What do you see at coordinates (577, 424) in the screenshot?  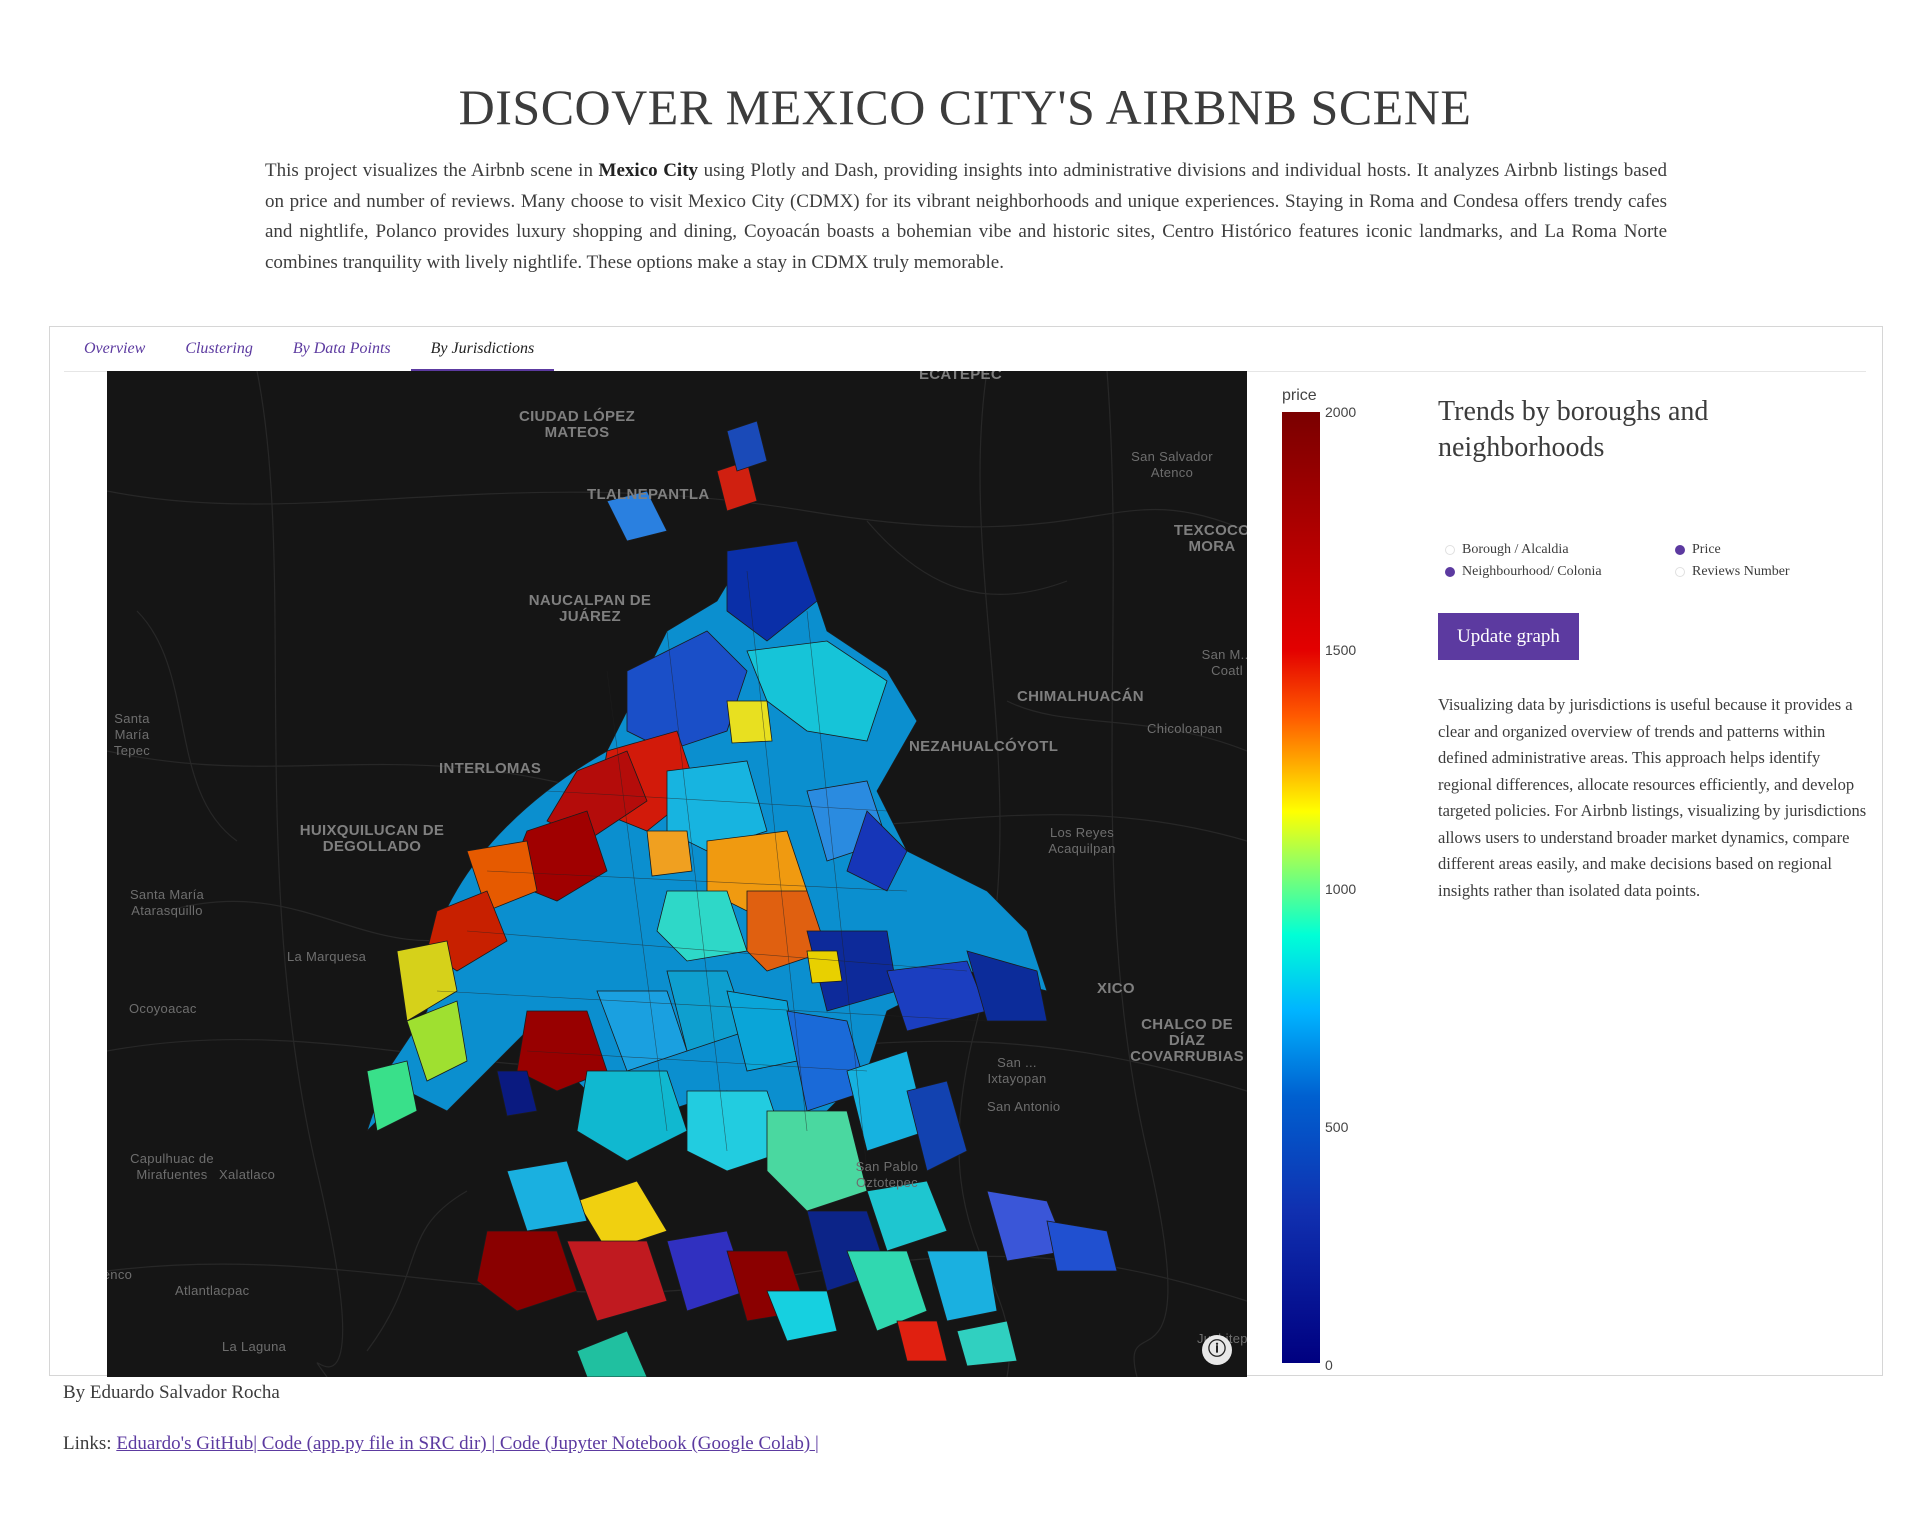 I see `map-label-ciudad-lopez-mateos: CIUDAD LÓPEZ MATEOS` at bounding box center [577, 424].